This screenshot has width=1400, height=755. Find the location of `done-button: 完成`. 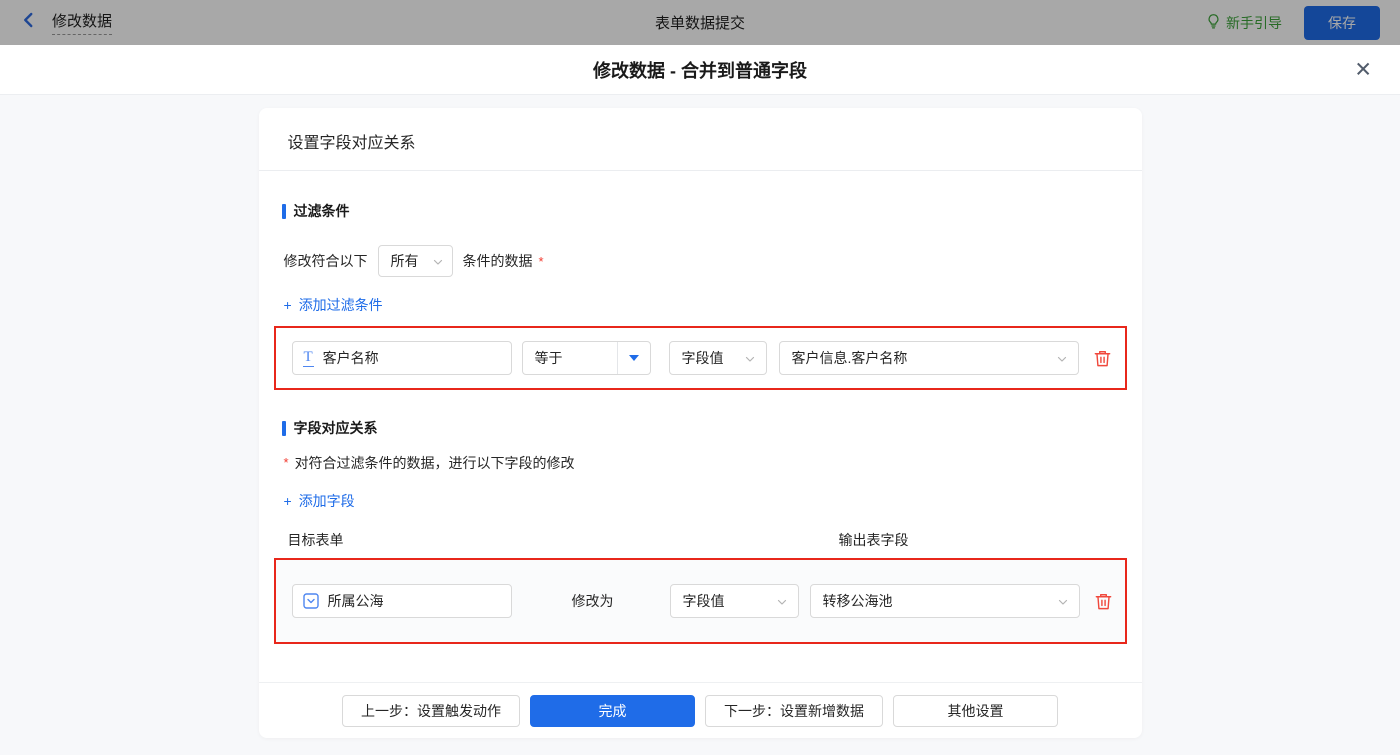

done-button: 完成 is located at coordinates (612, 710).